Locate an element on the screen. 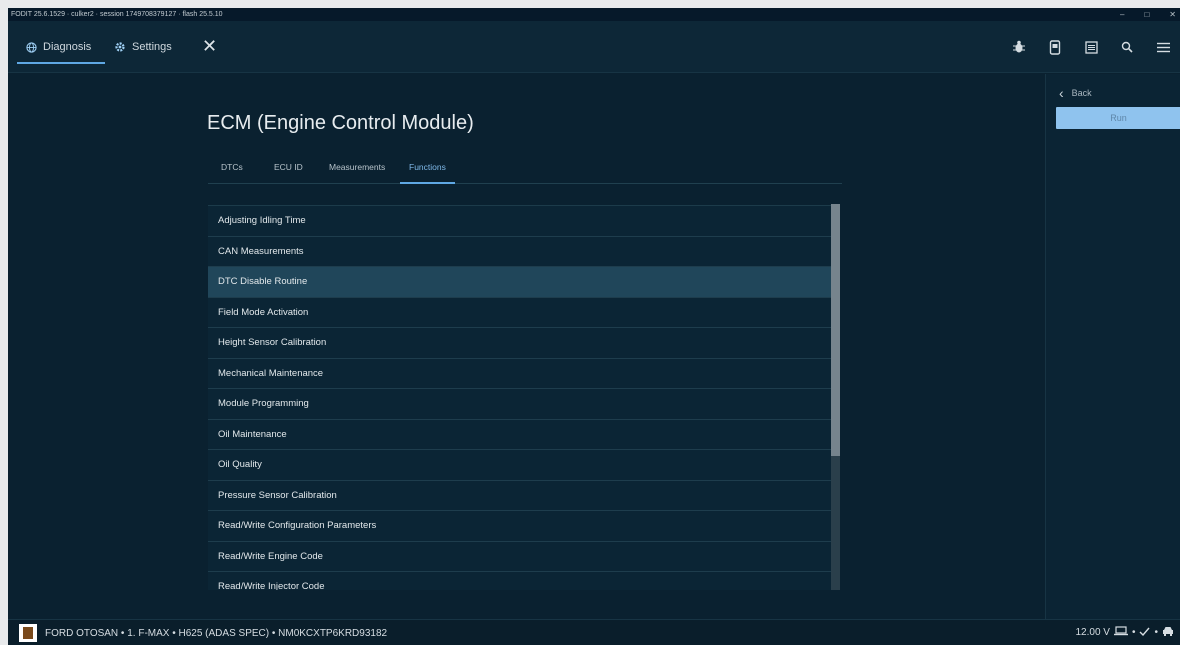  list-item: Oil Maintenance is located at coordinates (521, 434).